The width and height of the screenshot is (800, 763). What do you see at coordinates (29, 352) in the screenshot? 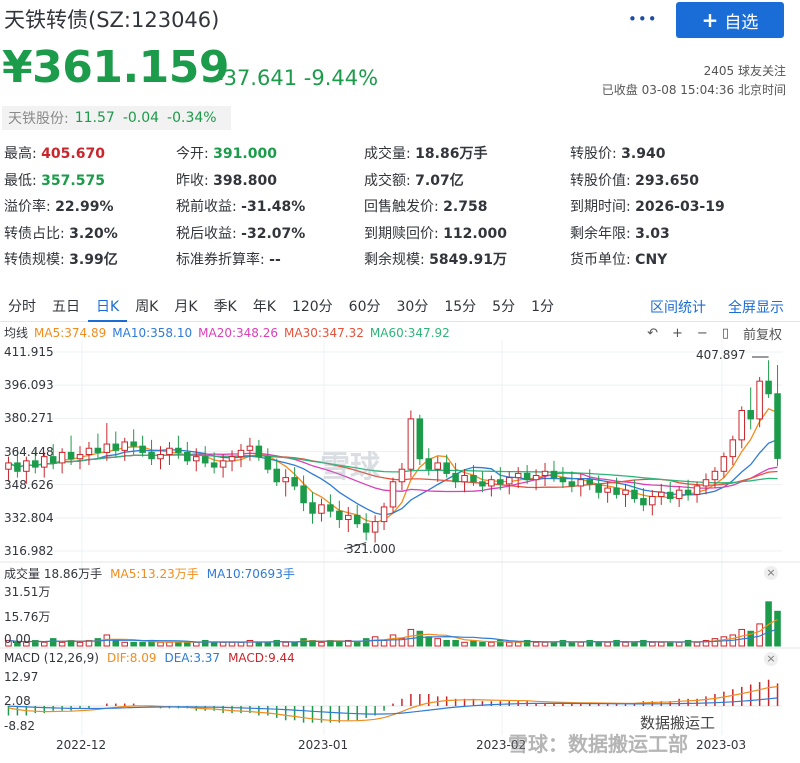
I see `price-axis-tick: 411.915` at bounding box center [29, 352].